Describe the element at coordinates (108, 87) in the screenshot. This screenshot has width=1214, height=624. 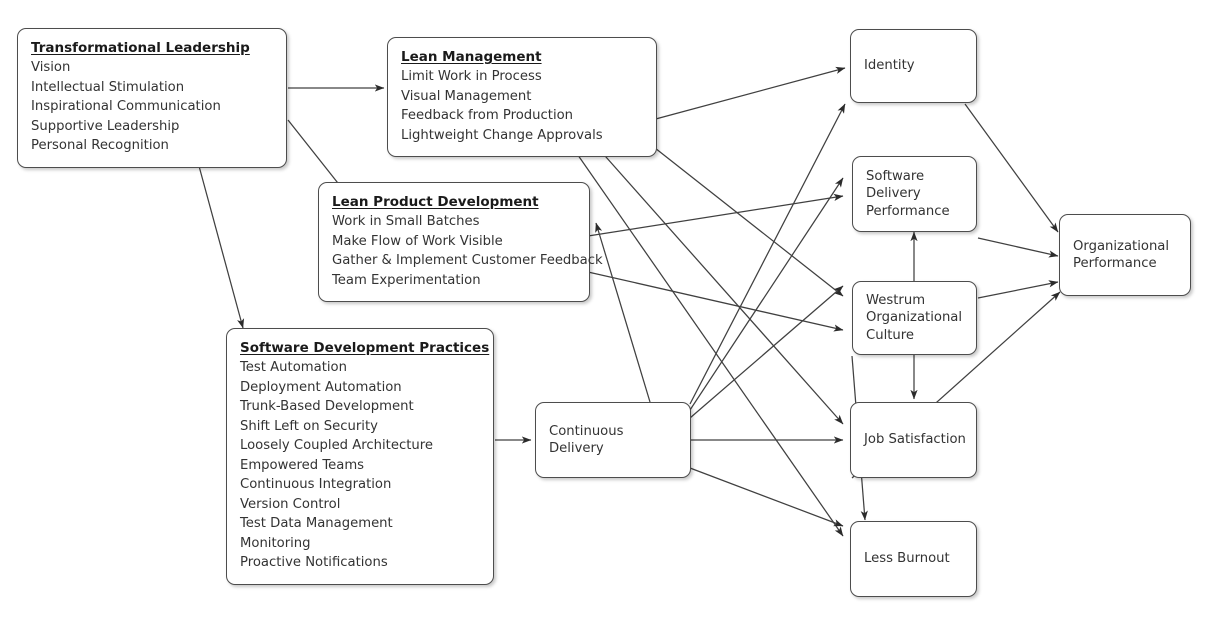
I see `node-item: Intellectual Stimulation` at that location.